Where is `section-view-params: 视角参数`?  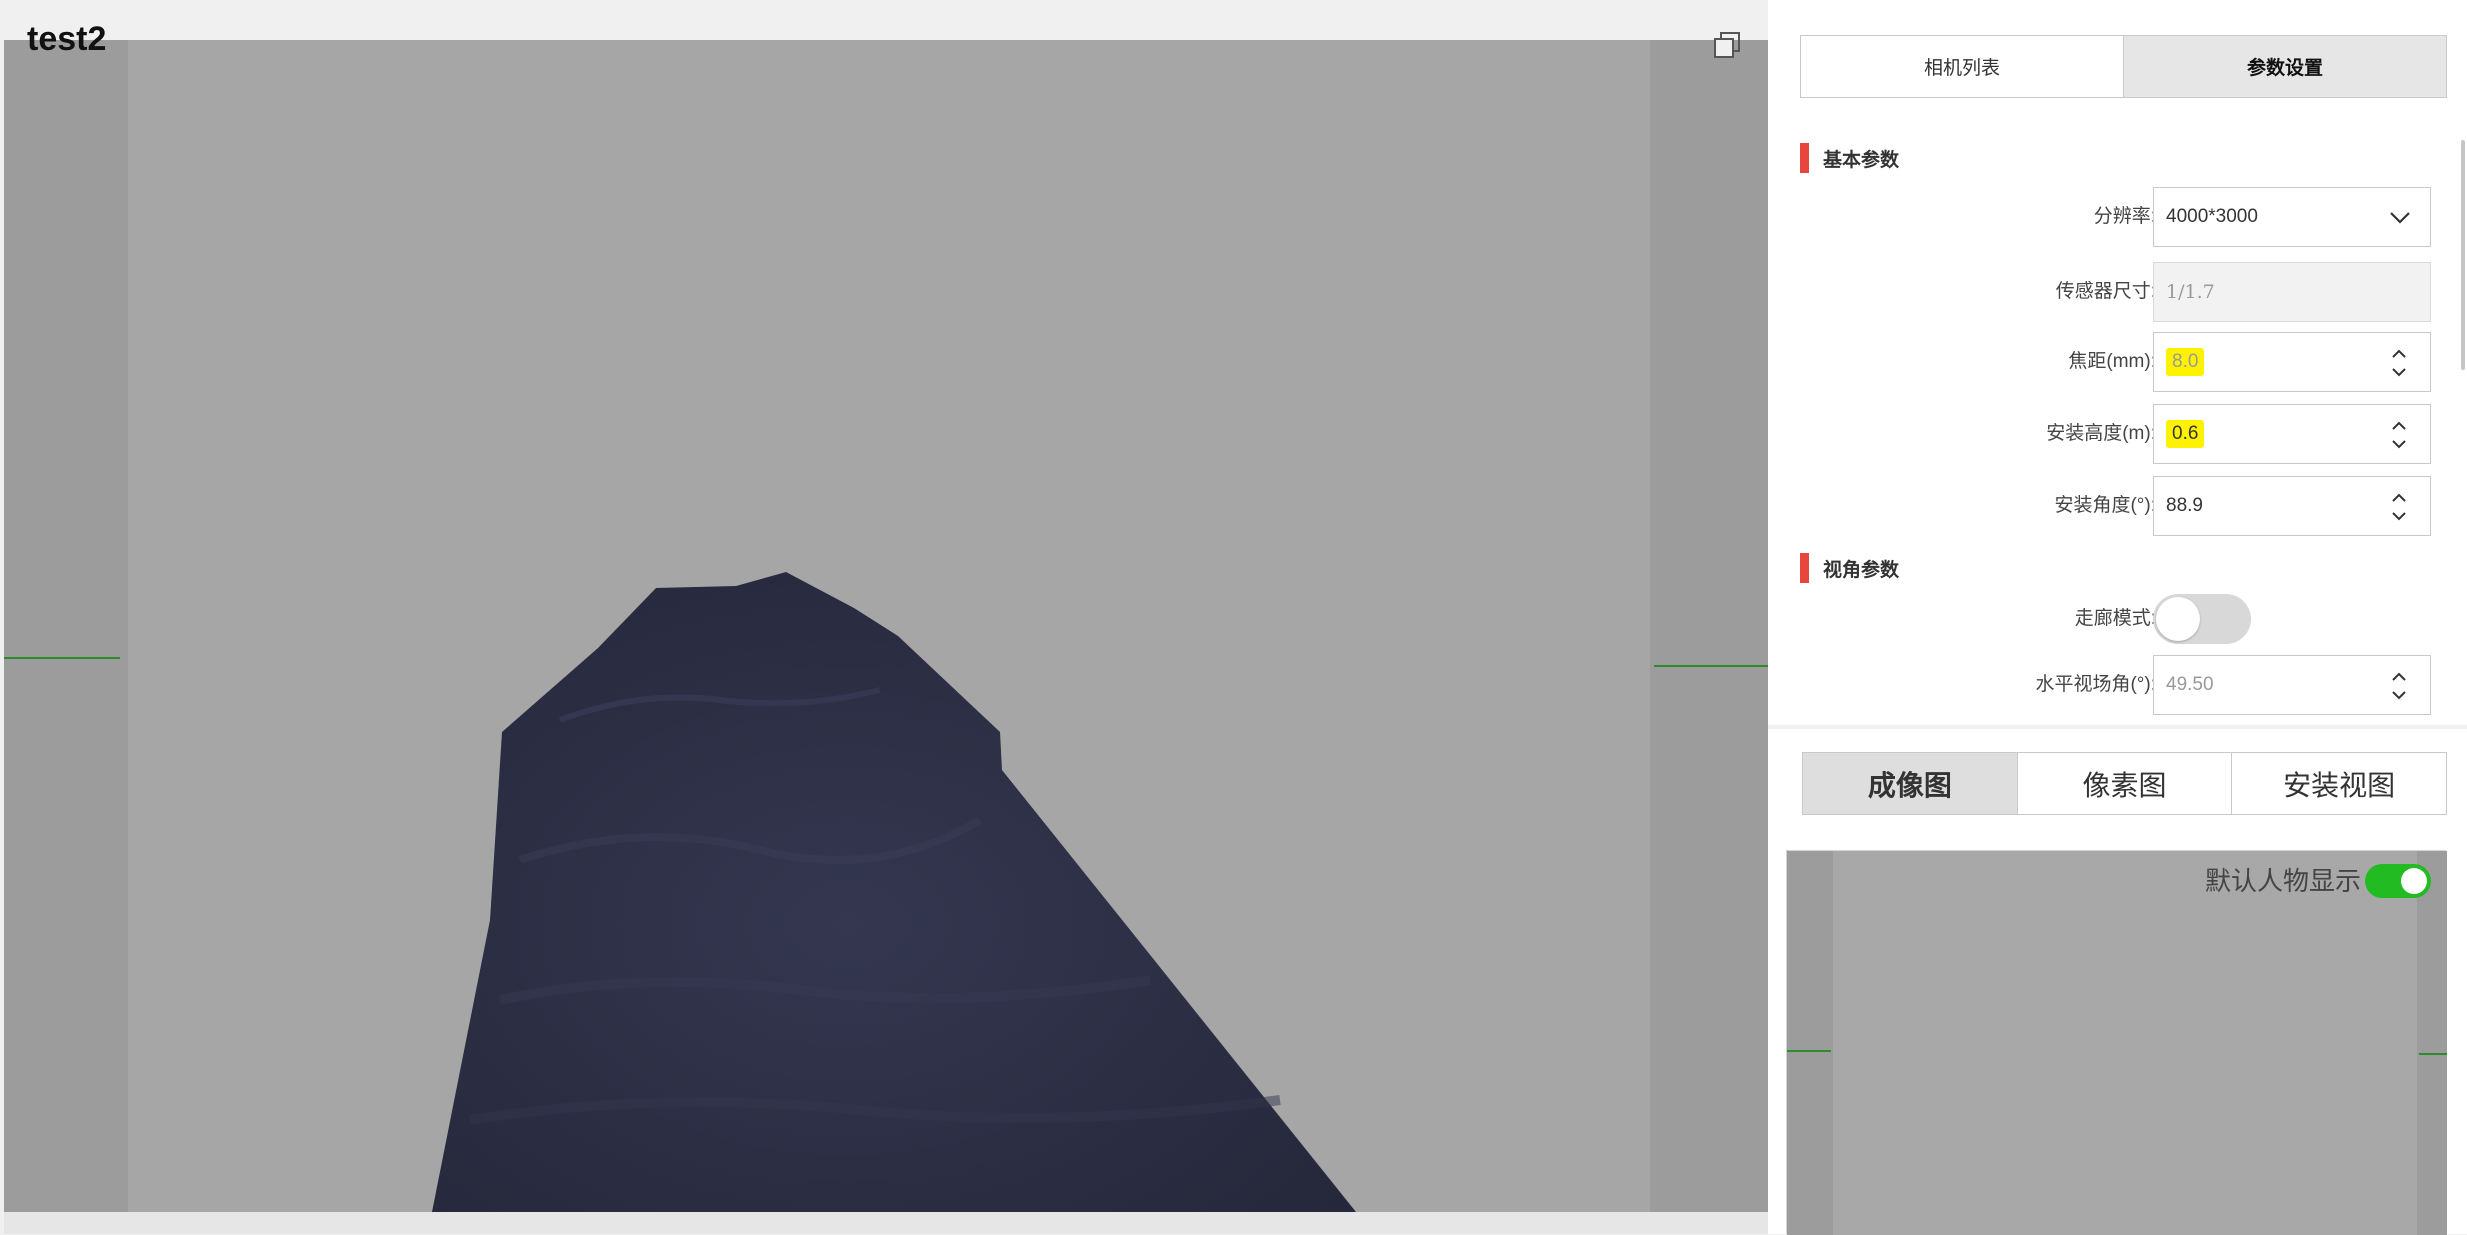 section-view-params: 视角参数 is located at coordinates (1849, 568).